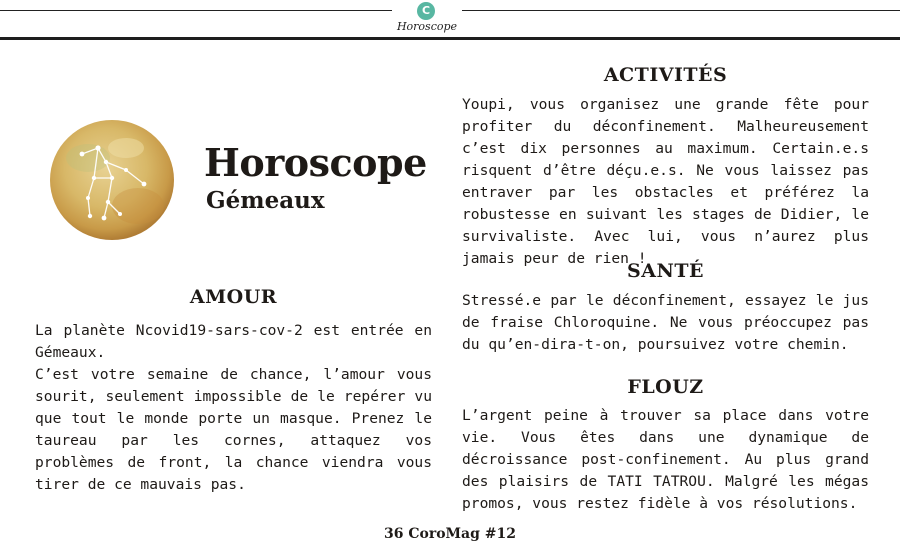  I want to click on zodiac-sign-title: Gémeaux, so click(265, 200).